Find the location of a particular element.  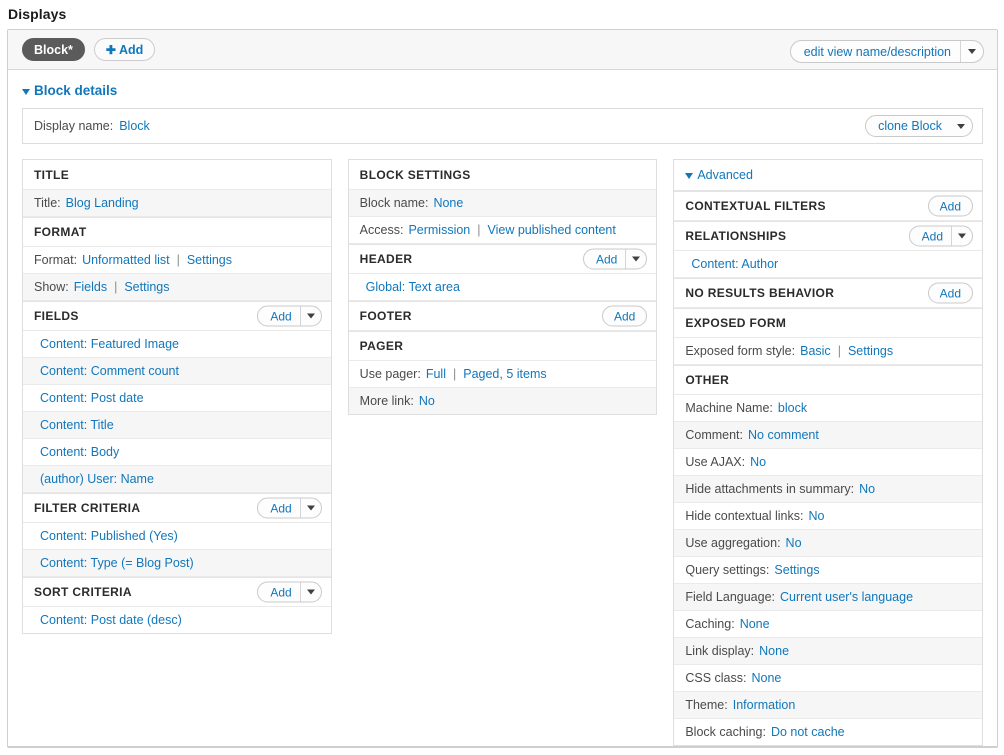

add-button-sort-criteria: Add is located at coordinates (289, 592).